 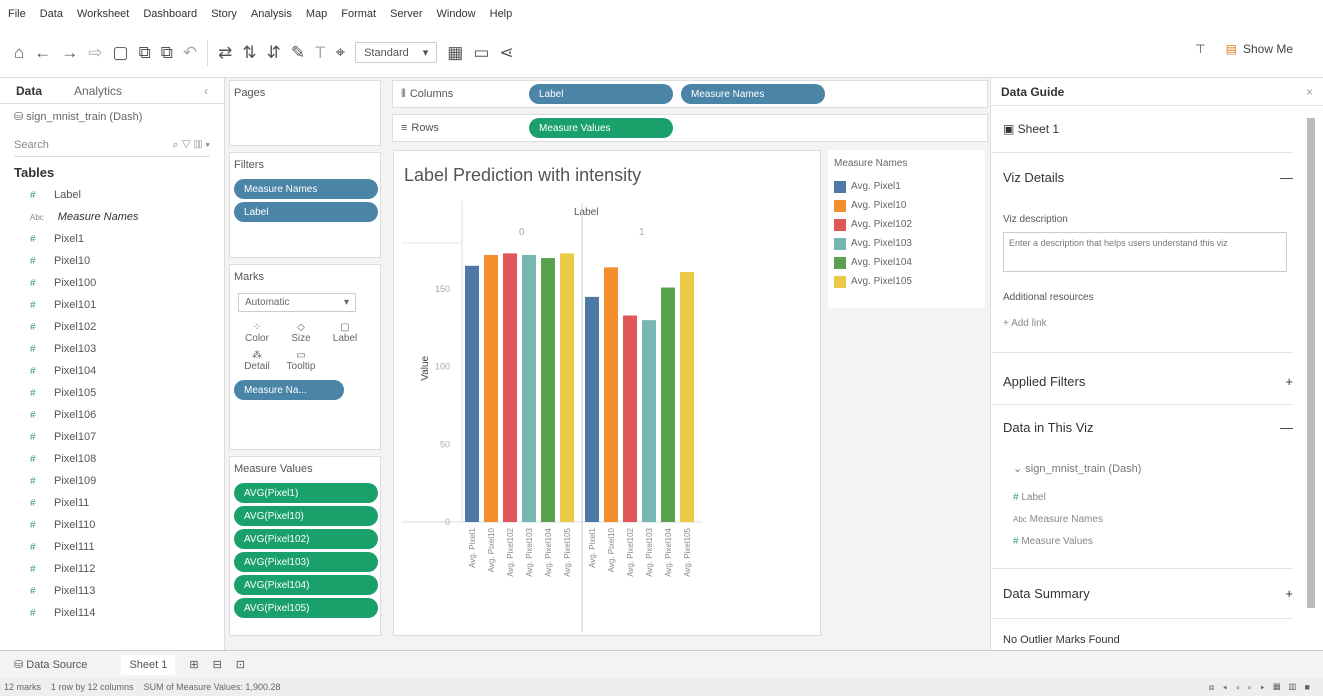 I want to click on tab-analytics: Analytics, so click(x=98, y=91).